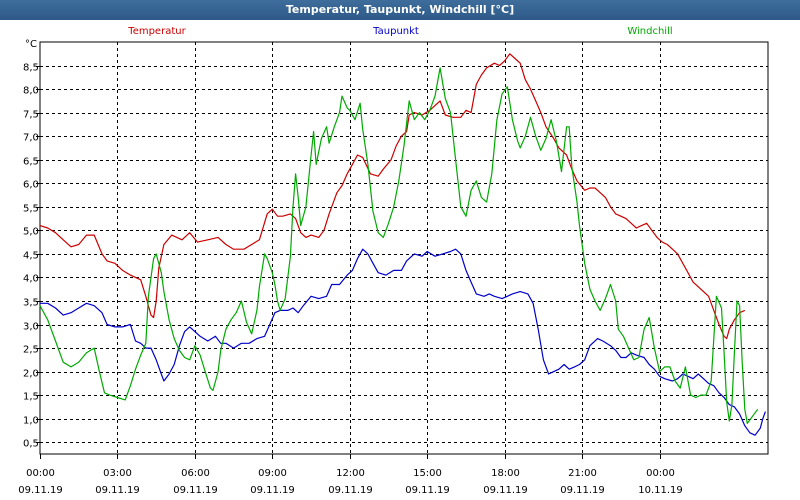 The image size is (800, 500). I want to click on y-tick-label: 2,0, so click(31, 374).